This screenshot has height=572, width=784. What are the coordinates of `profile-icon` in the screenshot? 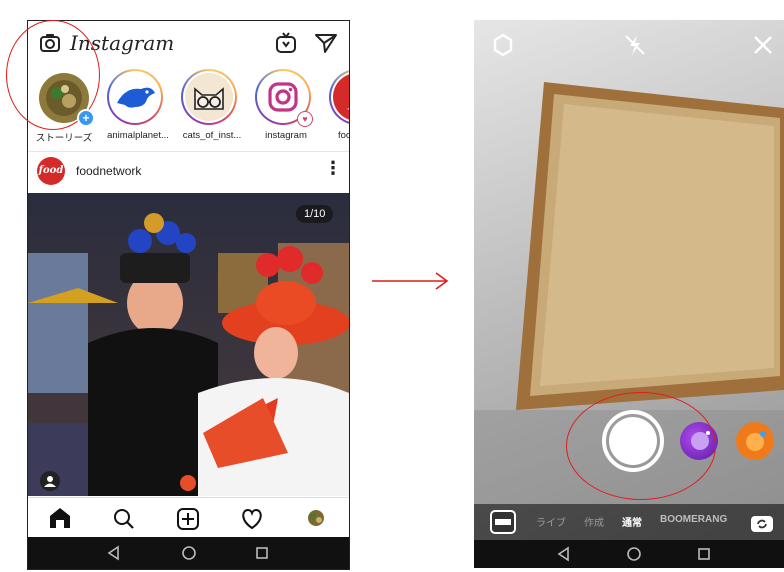 It's located at (316, 518).